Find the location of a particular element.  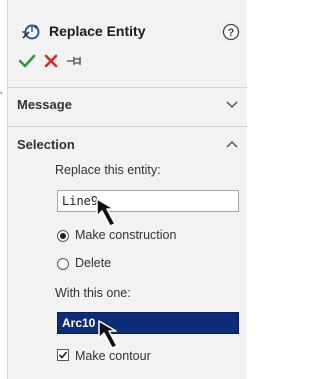

help-icon: ? is located at coordinates (231, 32).